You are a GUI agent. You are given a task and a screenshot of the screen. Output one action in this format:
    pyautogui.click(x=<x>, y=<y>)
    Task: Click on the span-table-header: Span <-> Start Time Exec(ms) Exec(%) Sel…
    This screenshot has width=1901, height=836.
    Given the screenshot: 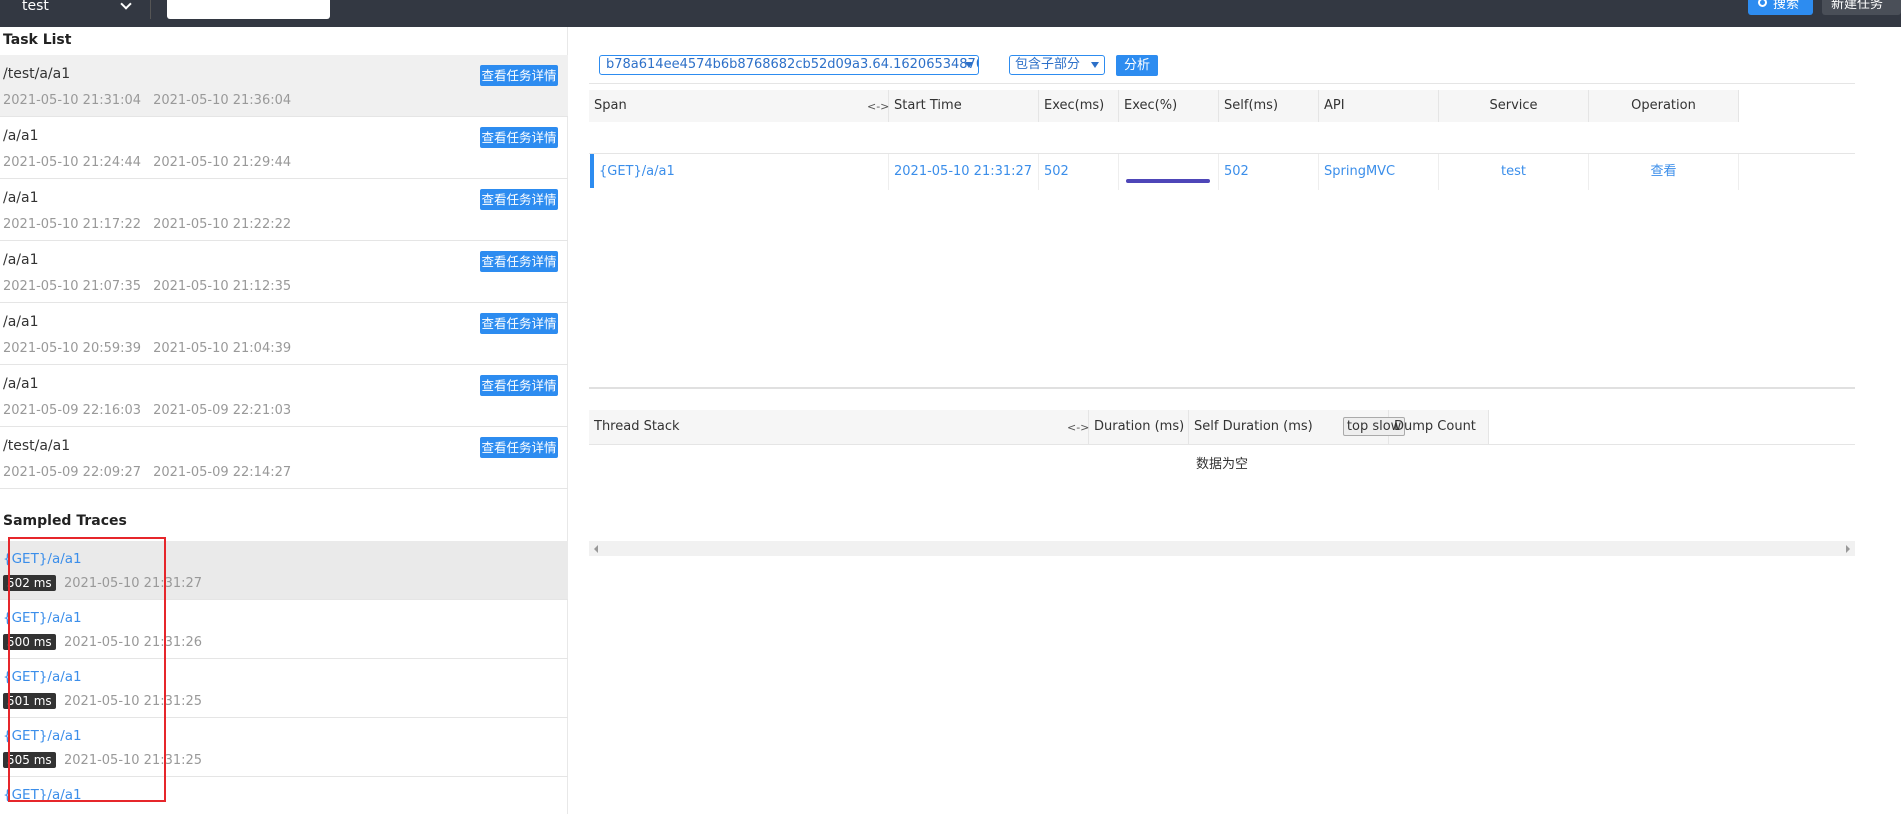 What is the action you would take?
    pyautogui.click(x=1164, y=106)
    